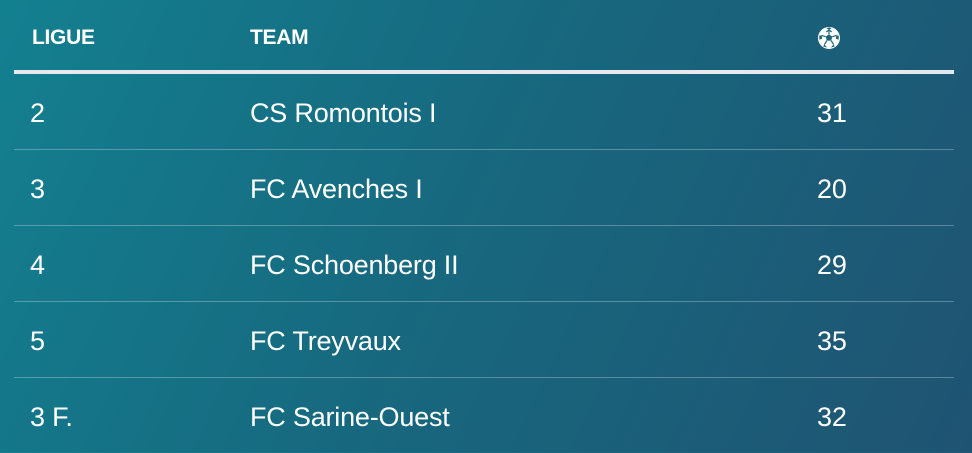  What do you see at coordinates (832, 189) in the screenshot?
I see `cell-goals: 20` at bounding box center [832, 189].